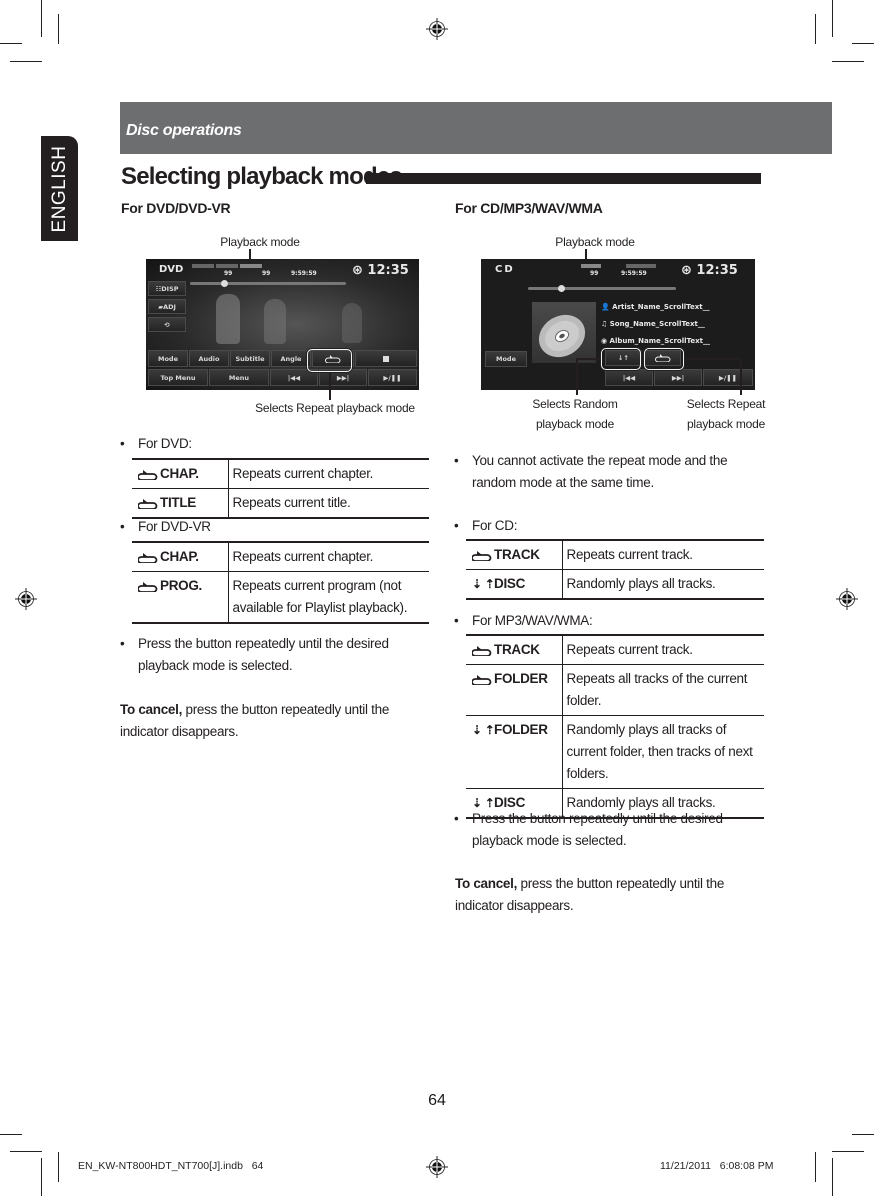 The height and width of the screenshot is (1196, 874). Describe the element at coordinates (476, 128) in the screenshot. I see `section-header-band: Disc operations` at that location.